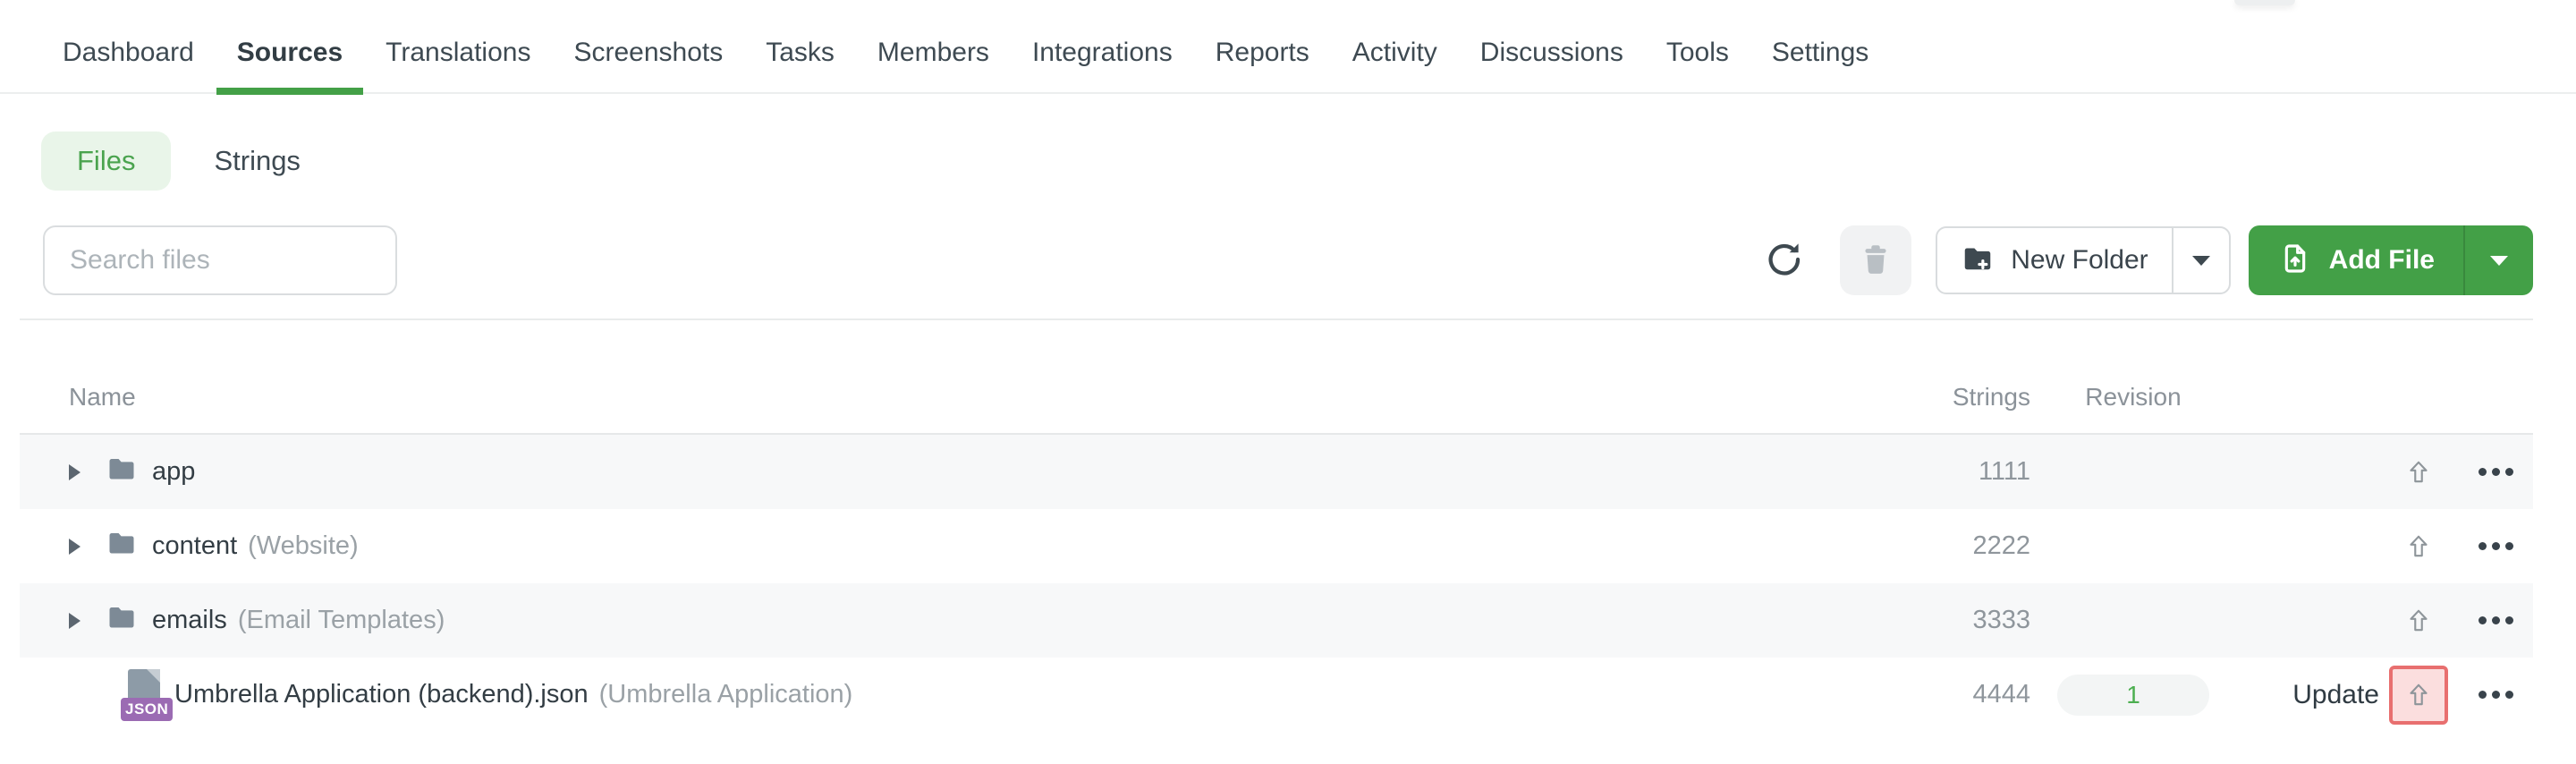 This screenshot has width=2576, height=764. Describe the element at coordinates (2001, 694) in the screenshot. I see `strings-count: 4444` at that location.